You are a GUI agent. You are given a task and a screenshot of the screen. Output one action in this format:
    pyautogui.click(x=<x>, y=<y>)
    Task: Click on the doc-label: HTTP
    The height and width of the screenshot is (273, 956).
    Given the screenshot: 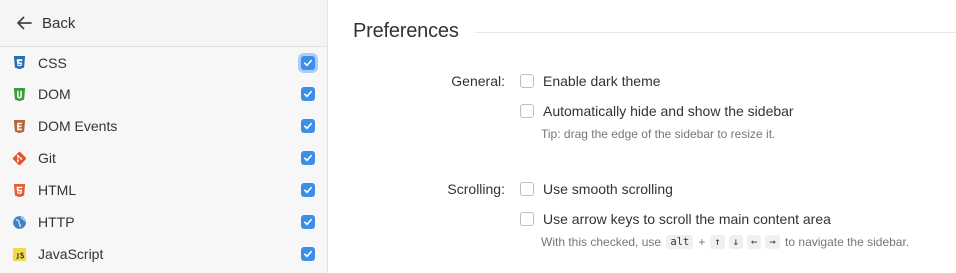 What is the action you would take?
    pyautogui.click(x=56, y=222)
    